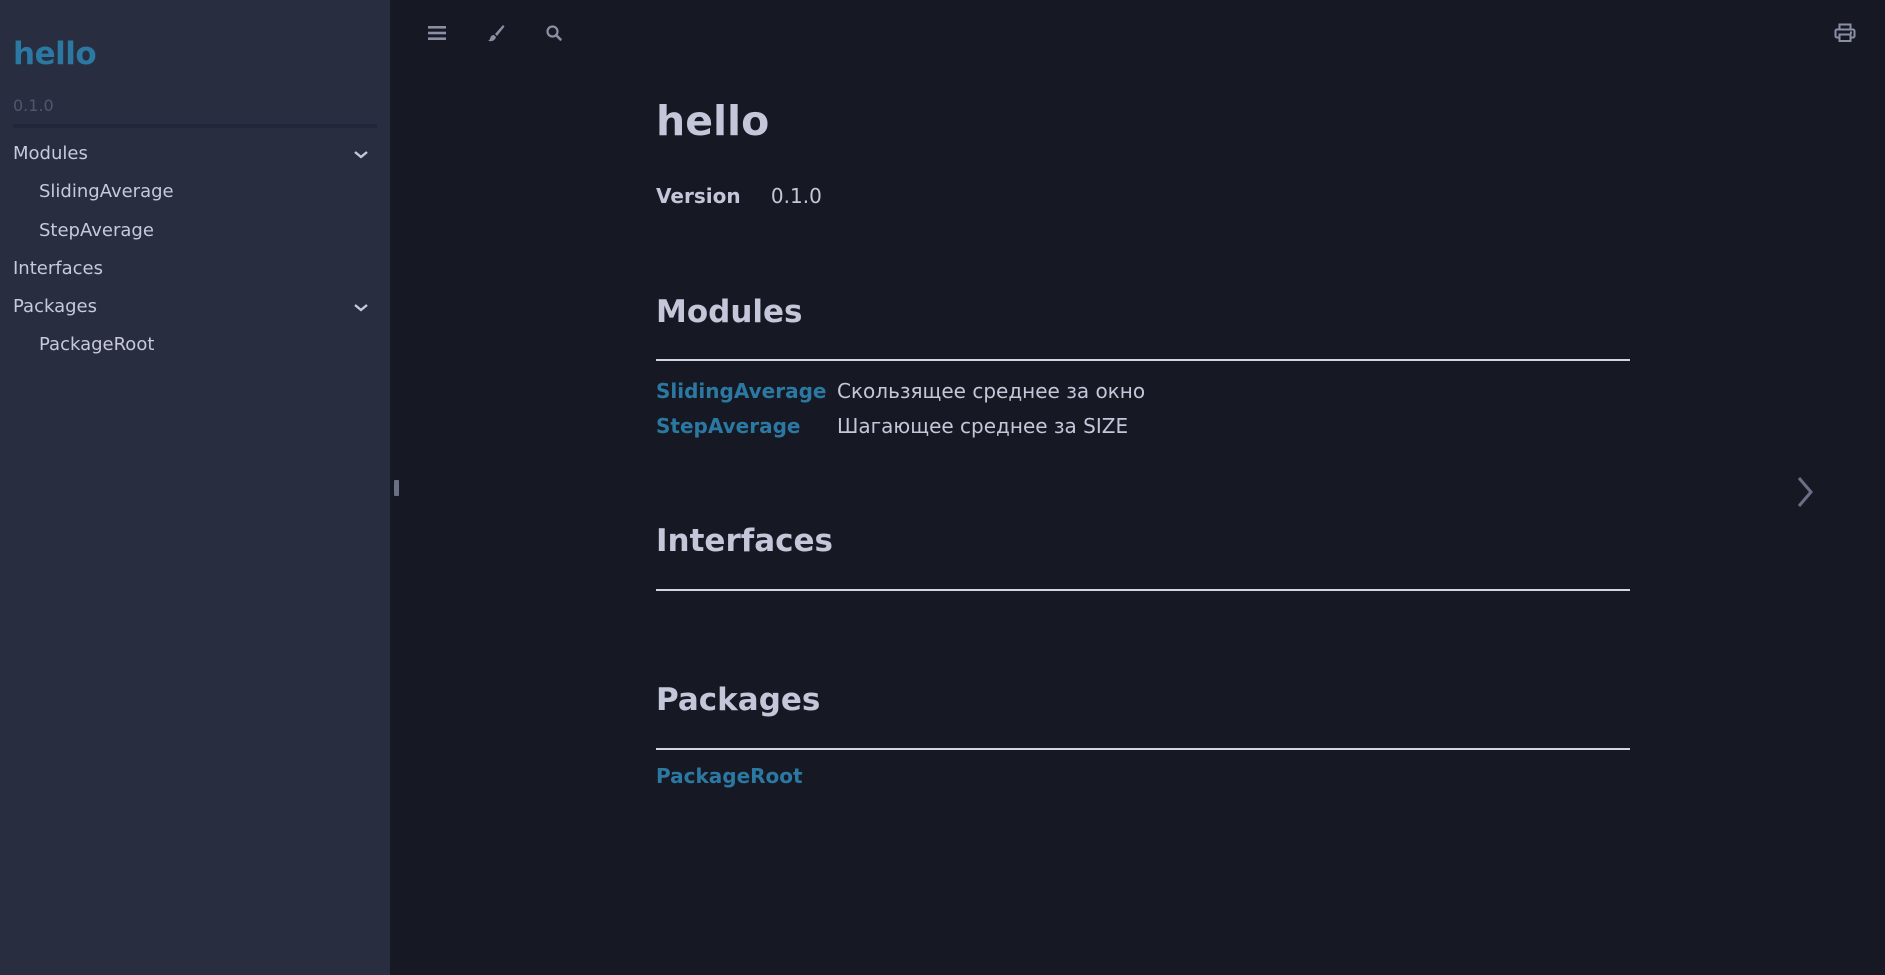 The image size is (1885, 975). I want to click on version-row: Version 0.1.0, so click(739, 196).